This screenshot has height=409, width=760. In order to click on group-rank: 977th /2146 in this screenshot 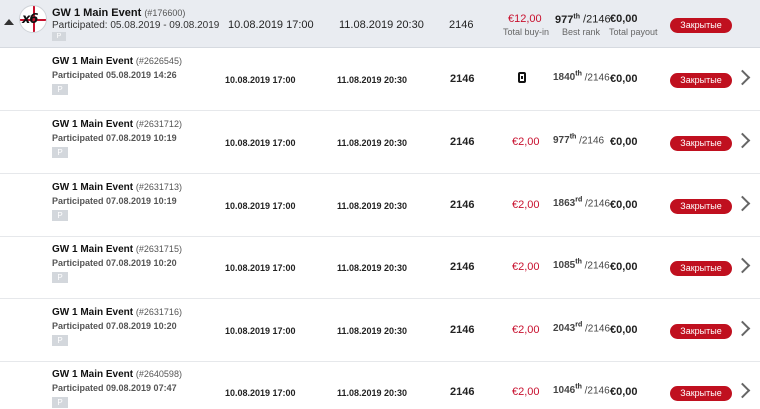, I will do `click(583, 19)`.